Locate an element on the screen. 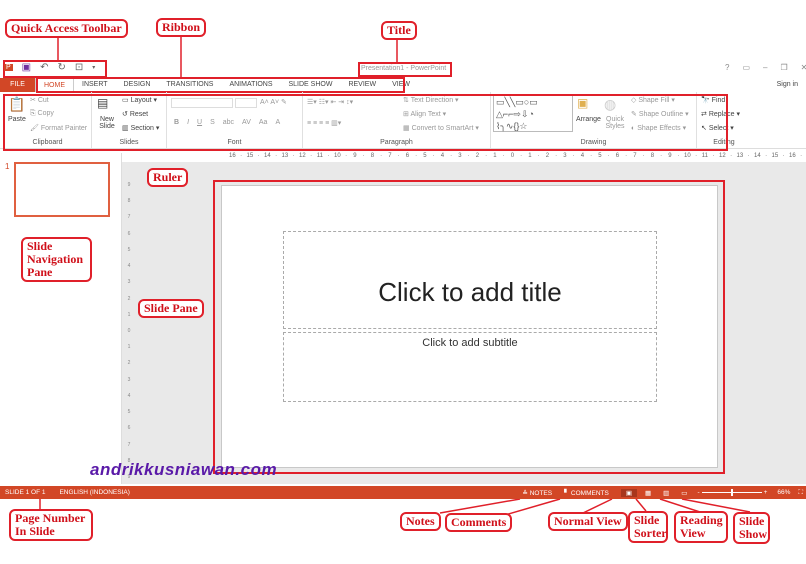  ruler-tick-label: 0 is located at coordinates (512, 156).